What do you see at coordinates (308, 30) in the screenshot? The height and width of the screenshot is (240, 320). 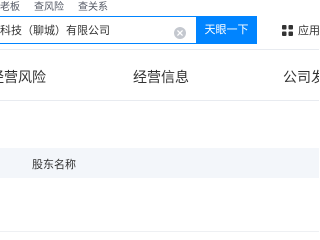 I see `apps-label: 应用` at bounding box center [308, 30].